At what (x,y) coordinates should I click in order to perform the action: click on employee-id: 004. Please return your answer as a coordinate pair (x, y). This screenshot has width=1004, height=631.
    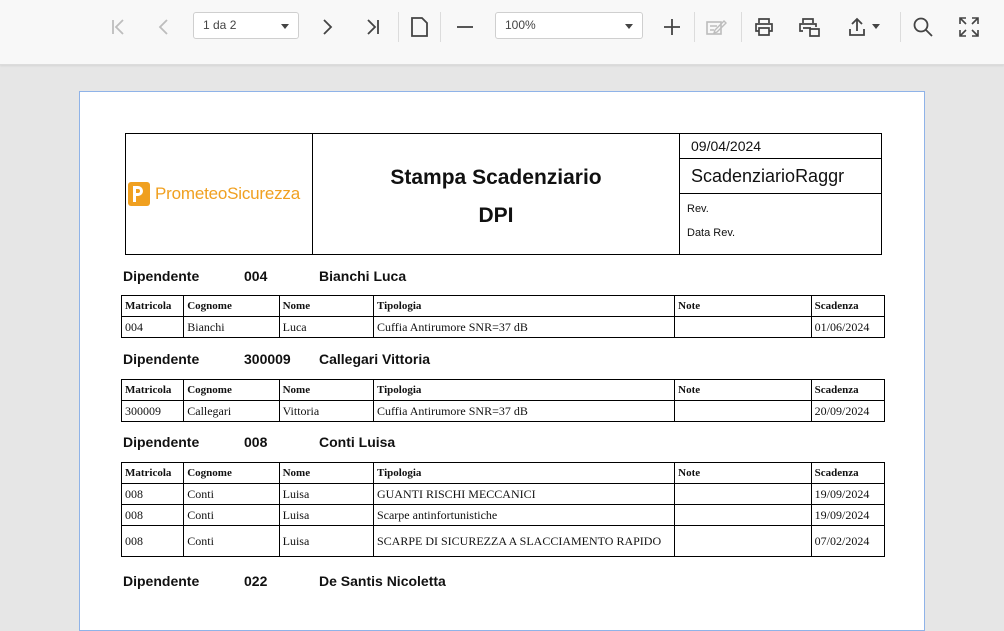
    Looking at the image, I should click on (256, 276).